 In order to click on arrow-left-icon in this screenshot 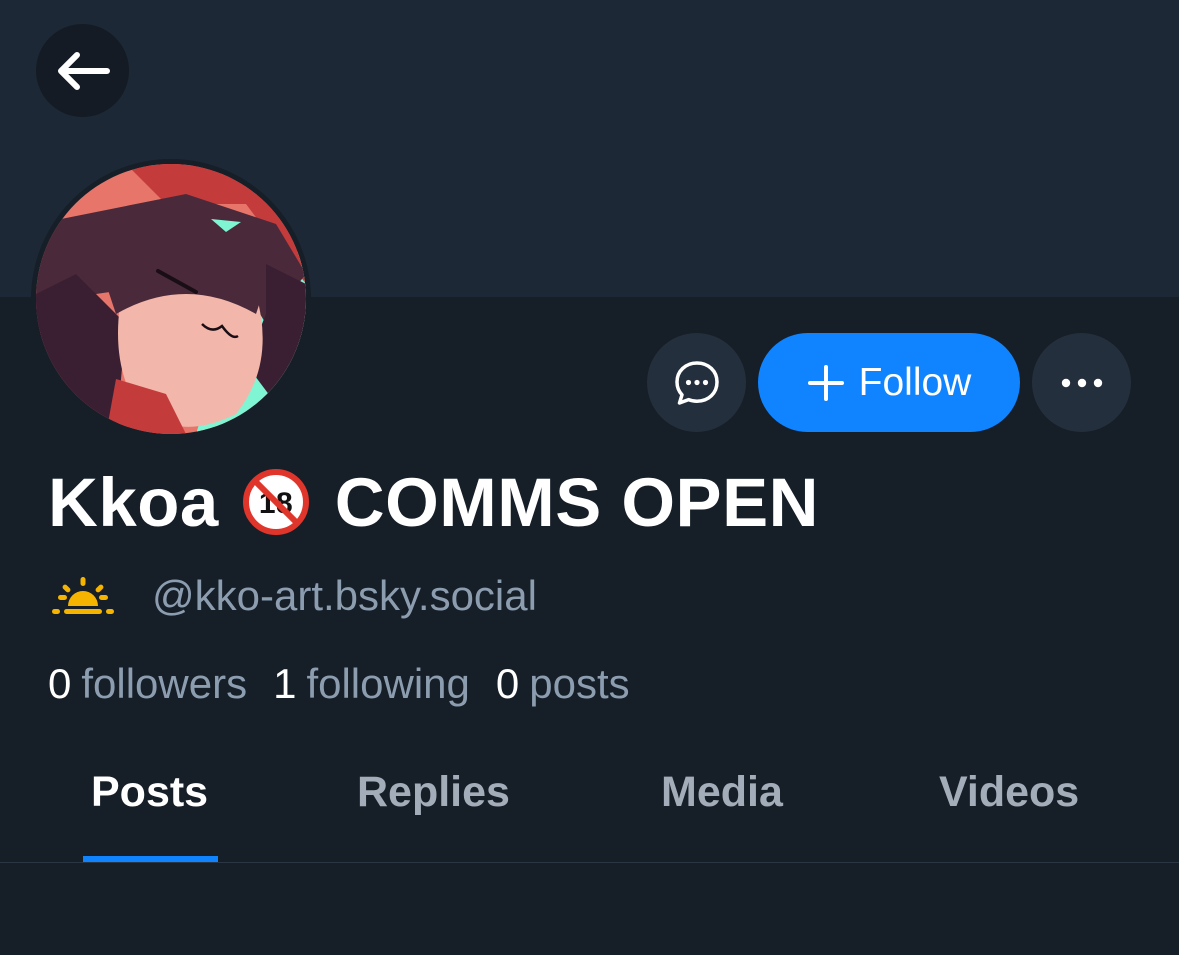, I will do `click(83, 70)`.